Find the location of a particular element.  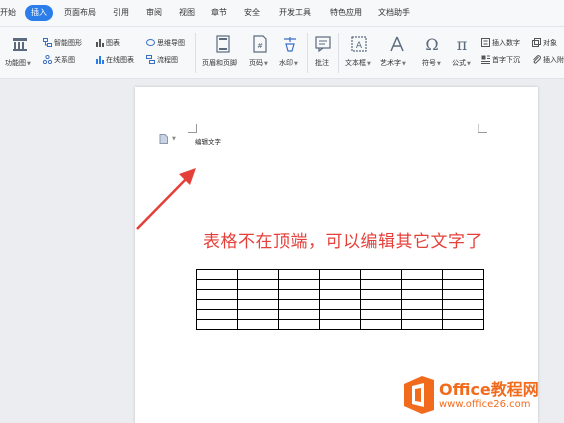

smart-art-button: 智能图形 is located at coordinates (62, 43).